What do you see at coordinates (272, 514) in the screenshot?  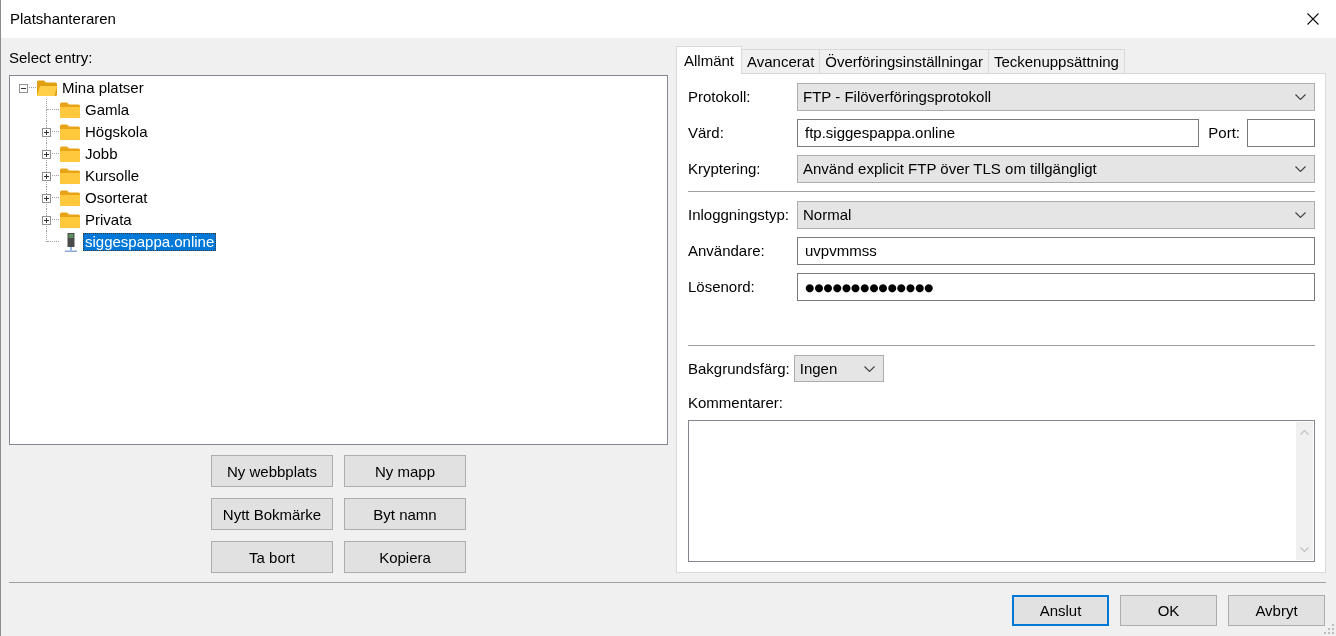 I see `tree-action-button: Nytt Bokmärke` at bounding box center [272, 514].